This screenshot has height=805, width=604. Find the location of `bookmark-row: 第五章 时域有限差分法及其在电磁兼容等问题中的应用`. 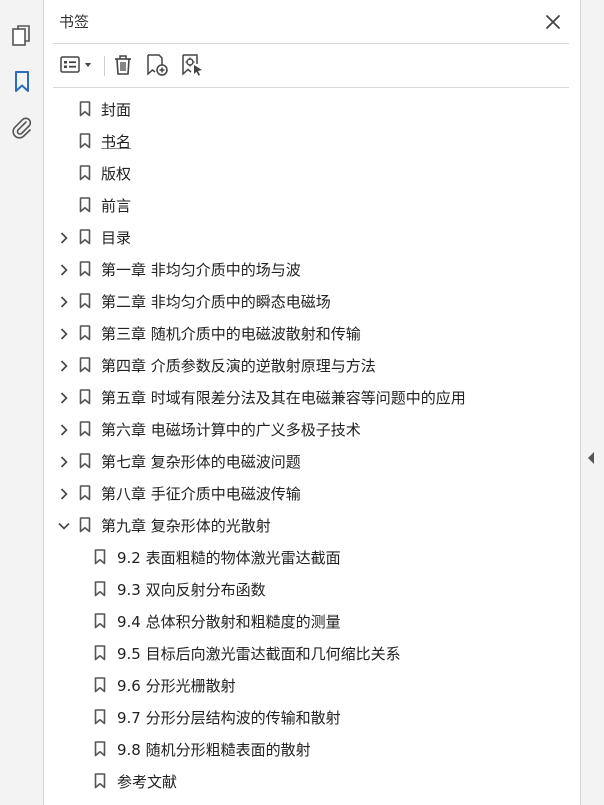

bookmark-row: 第五章 时域有限差分法及其在电磁兼容等问题中的应用 is located at coordinates (305, 397).